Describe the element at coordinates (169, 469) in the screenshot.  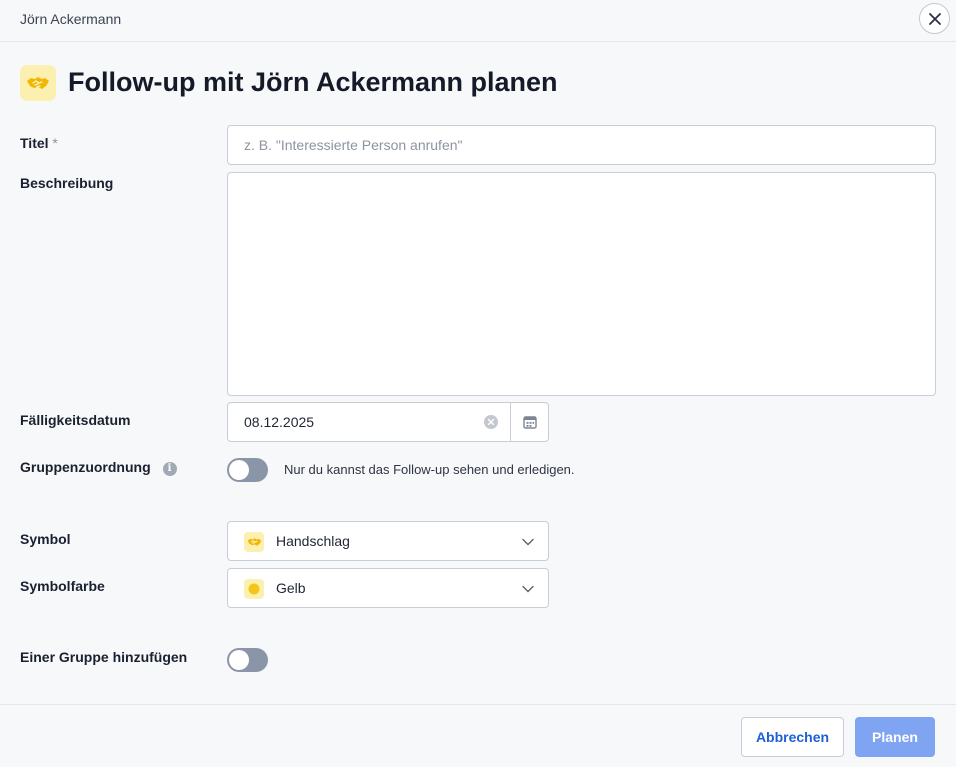
I see `info-icon: i` at that location.